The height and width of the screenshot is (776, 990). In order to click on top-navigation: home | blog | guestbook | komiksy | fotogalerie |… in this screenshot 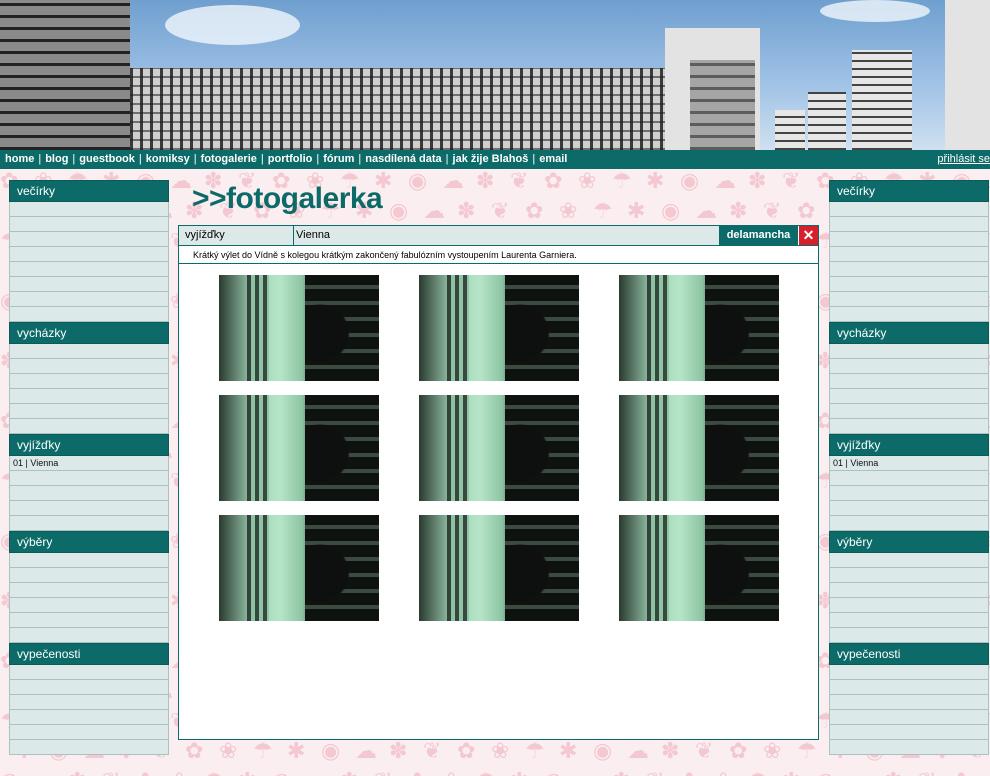, I will do `click(495, 159)`.